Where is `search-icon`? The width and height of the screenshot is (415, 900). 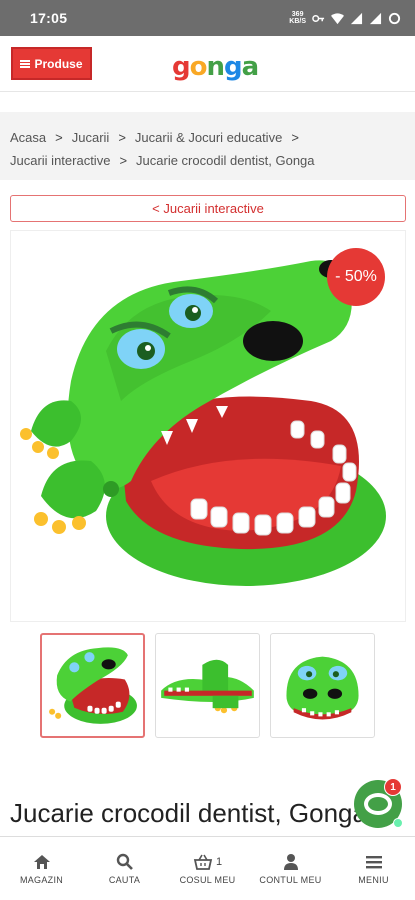 search-icon is located at coordinates (124, 861).